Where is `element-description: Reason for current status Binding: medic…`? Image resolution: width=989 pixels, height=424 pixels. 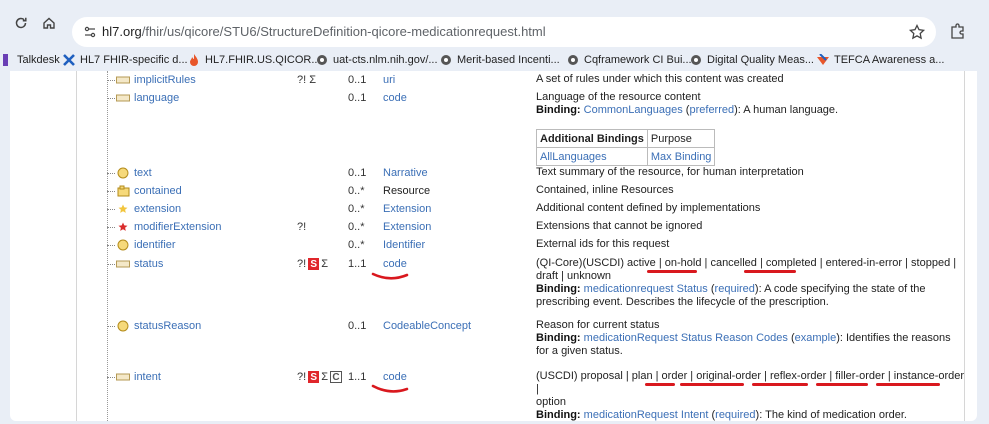
element-description: Reason for current status Binding: medic… is located at coordinates (751, 338).